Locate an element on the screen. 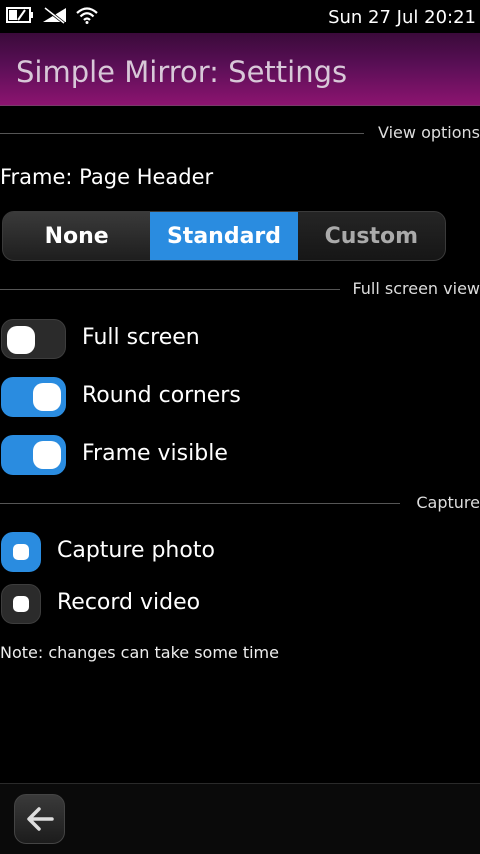  frame-visible-switch is located at coordinates (33, 455).